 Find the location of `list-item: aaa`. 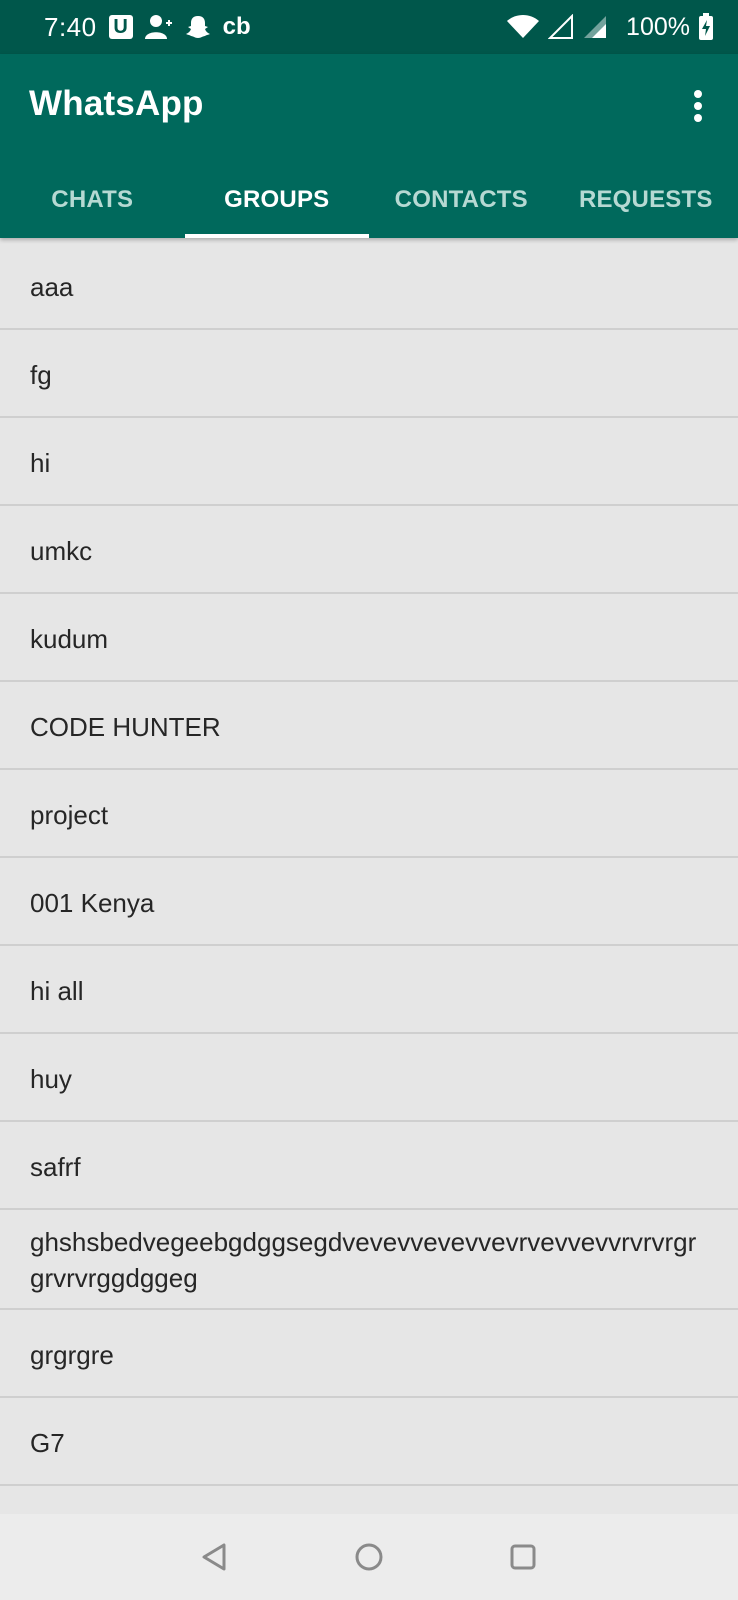

list-item: aaa is located at coordinates (369, 286).